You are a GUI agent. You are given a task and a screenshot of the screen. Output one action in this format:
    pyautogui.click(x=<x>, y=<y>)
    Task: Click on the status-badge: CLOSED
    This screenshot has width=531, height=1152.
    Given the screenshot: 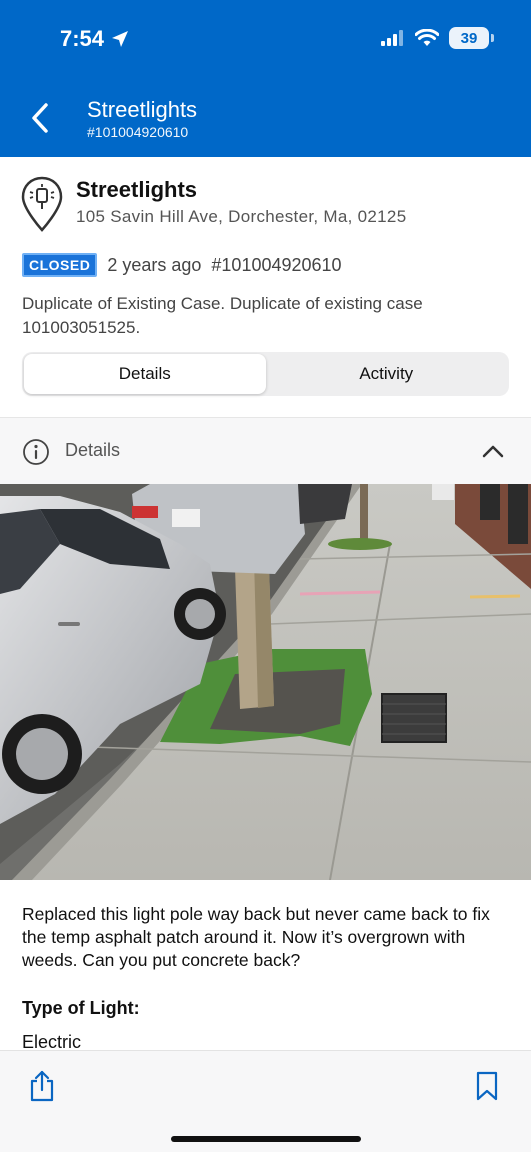 What is the action you would take?
    pyautogui.click(x=60, y=265)
    